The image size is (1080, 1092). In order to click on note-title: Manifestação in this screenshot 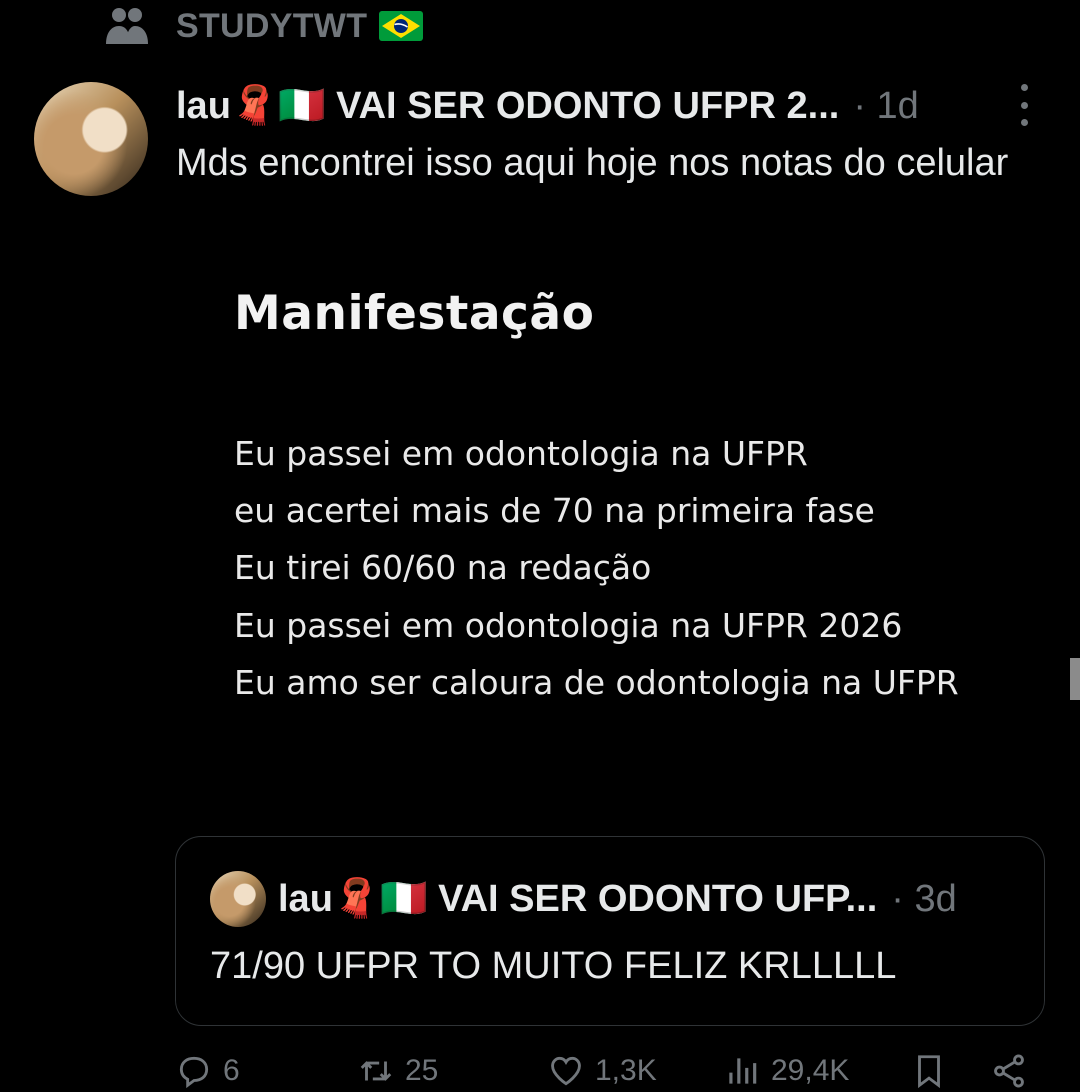, I will do `click(414, 313)`.